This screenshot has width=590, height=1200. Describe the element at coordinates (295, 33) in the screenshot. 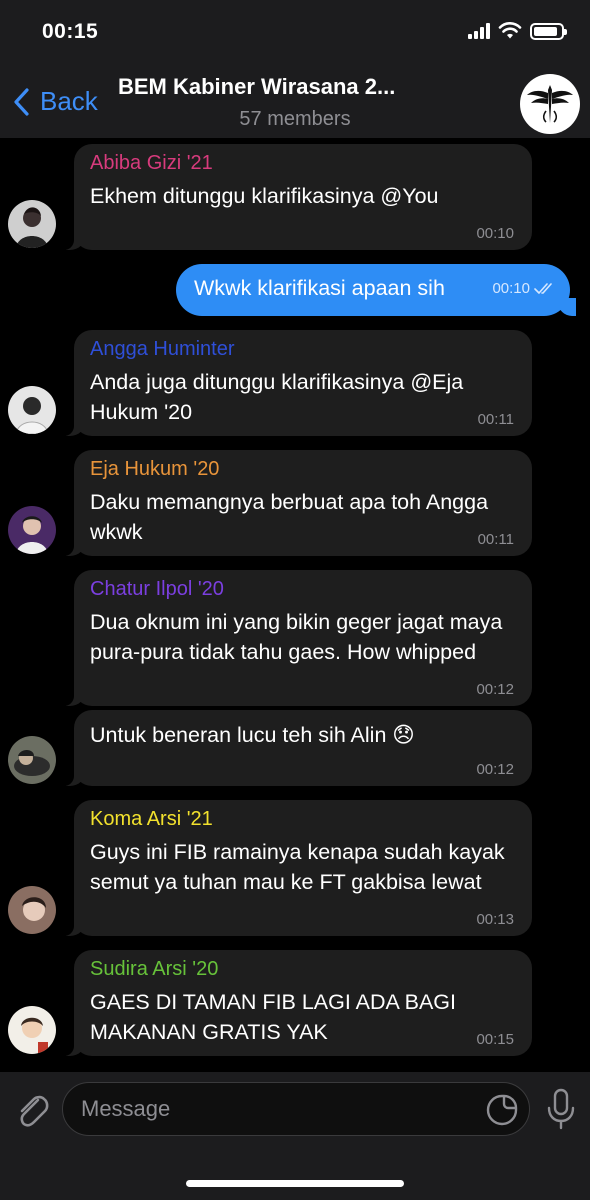

I see `status-bar: 00:15` at that location.